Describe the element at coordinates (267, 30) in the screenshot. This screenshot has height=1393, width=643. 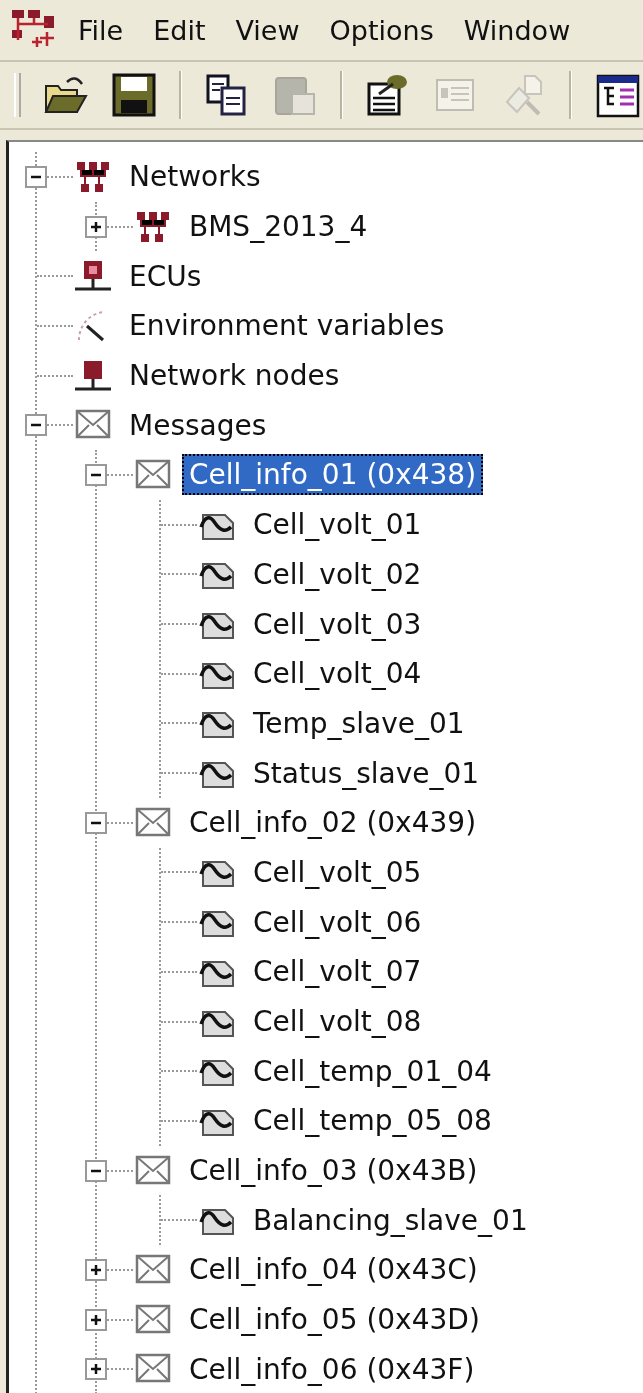
I see `menu-item: View` at that location.